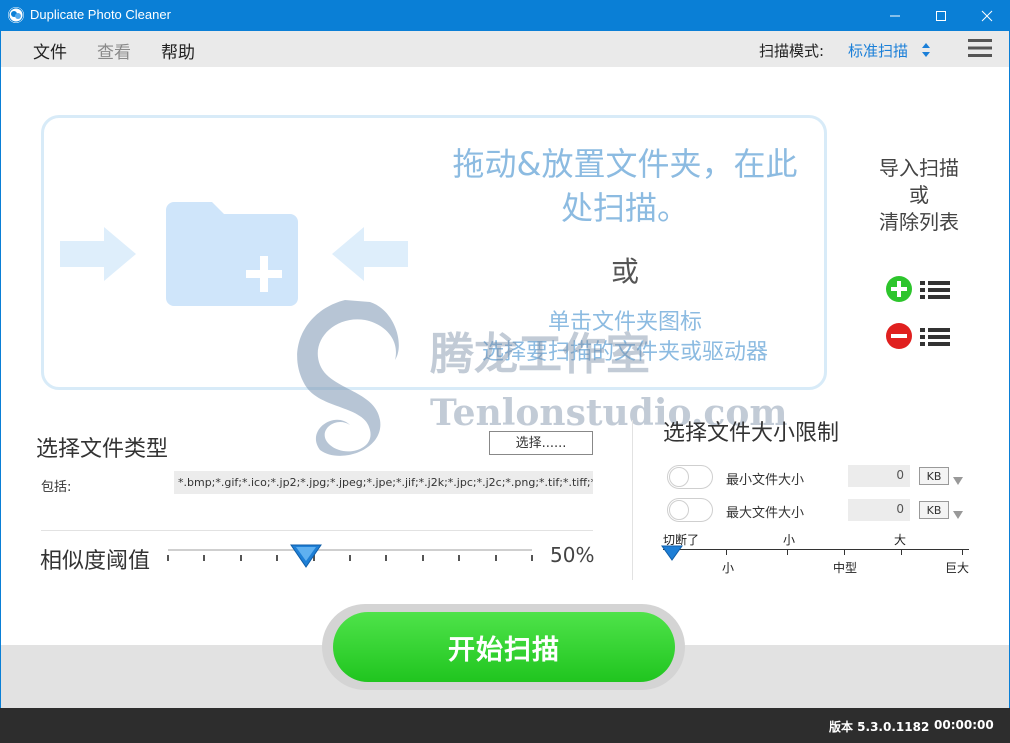 This screenshot has width=1010, height=743. Describe the element at coordinates (919, 168) in the screenshot. I see `import-line1: 导入扫描` at that location.